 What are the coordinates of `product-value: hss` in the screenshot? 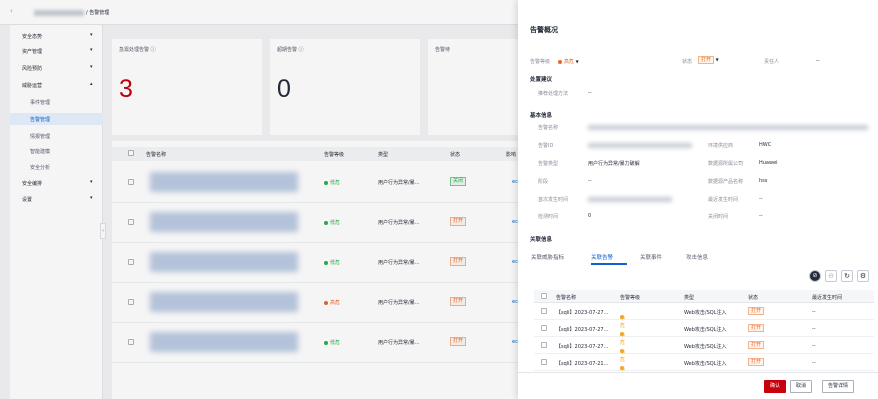 It's located at (763, 181).